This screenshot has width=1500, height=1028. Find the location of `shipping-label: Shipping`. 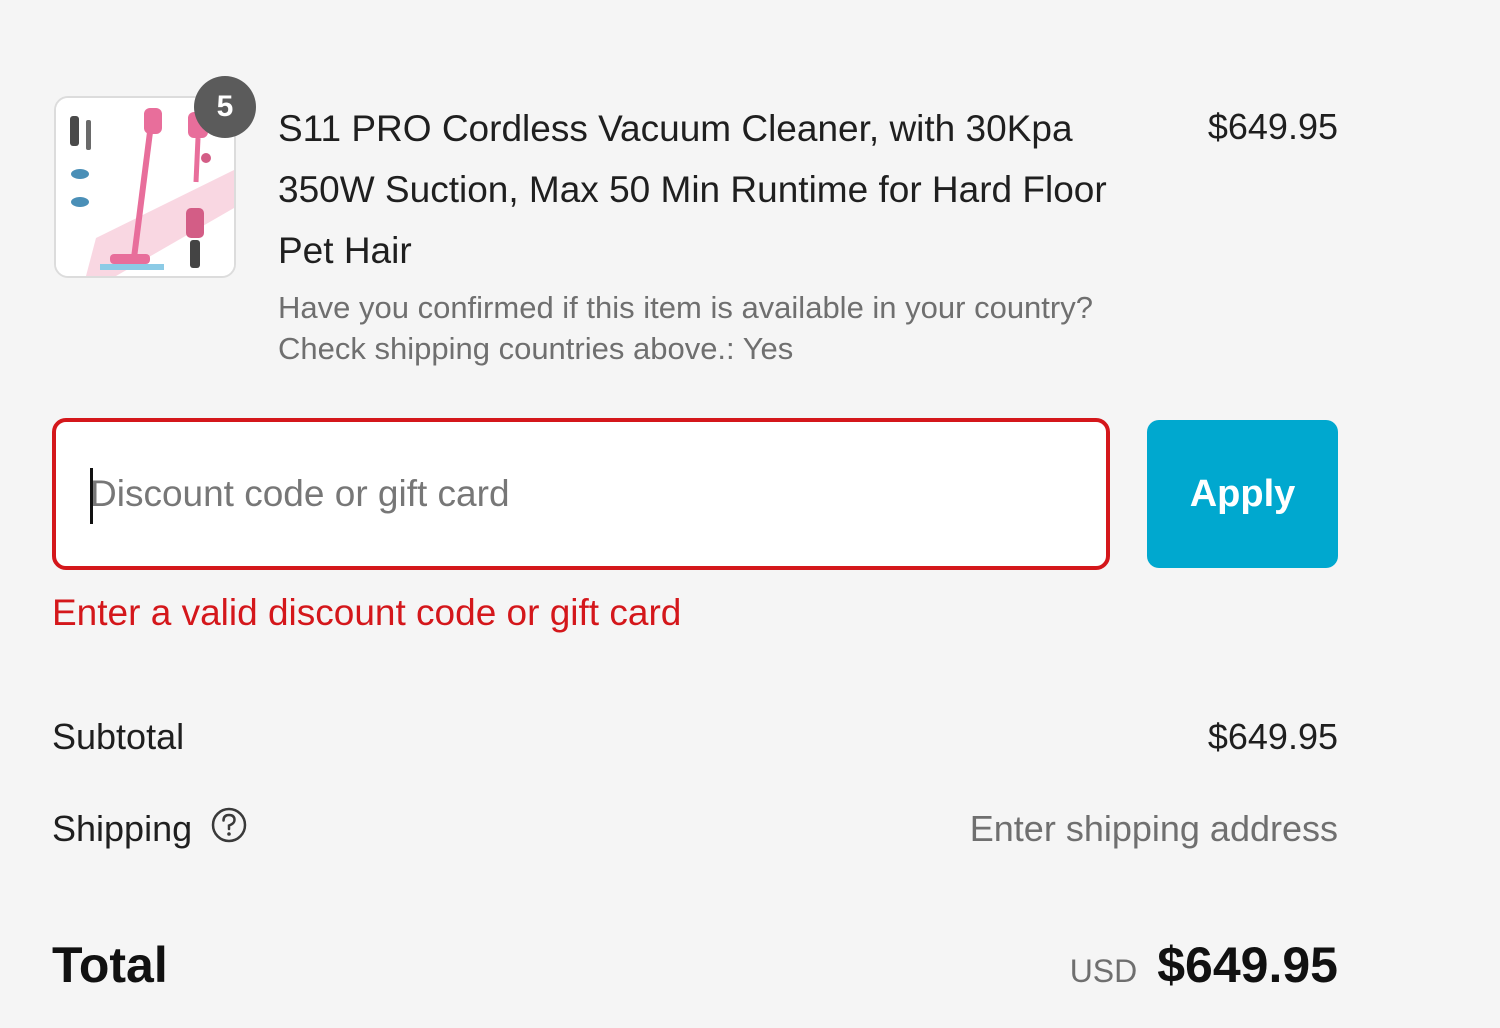

shipping-label: Shipping is located at coordinates (122, 828).